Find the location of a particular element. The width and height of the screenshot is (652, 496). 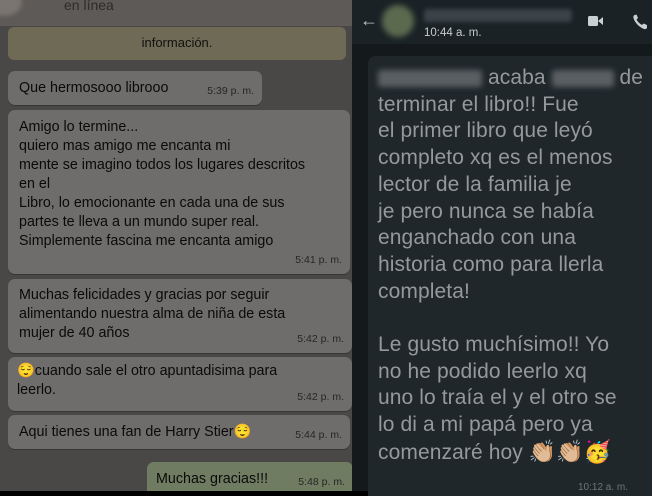

contact-name-redacted is located at coordinates (498, 15).